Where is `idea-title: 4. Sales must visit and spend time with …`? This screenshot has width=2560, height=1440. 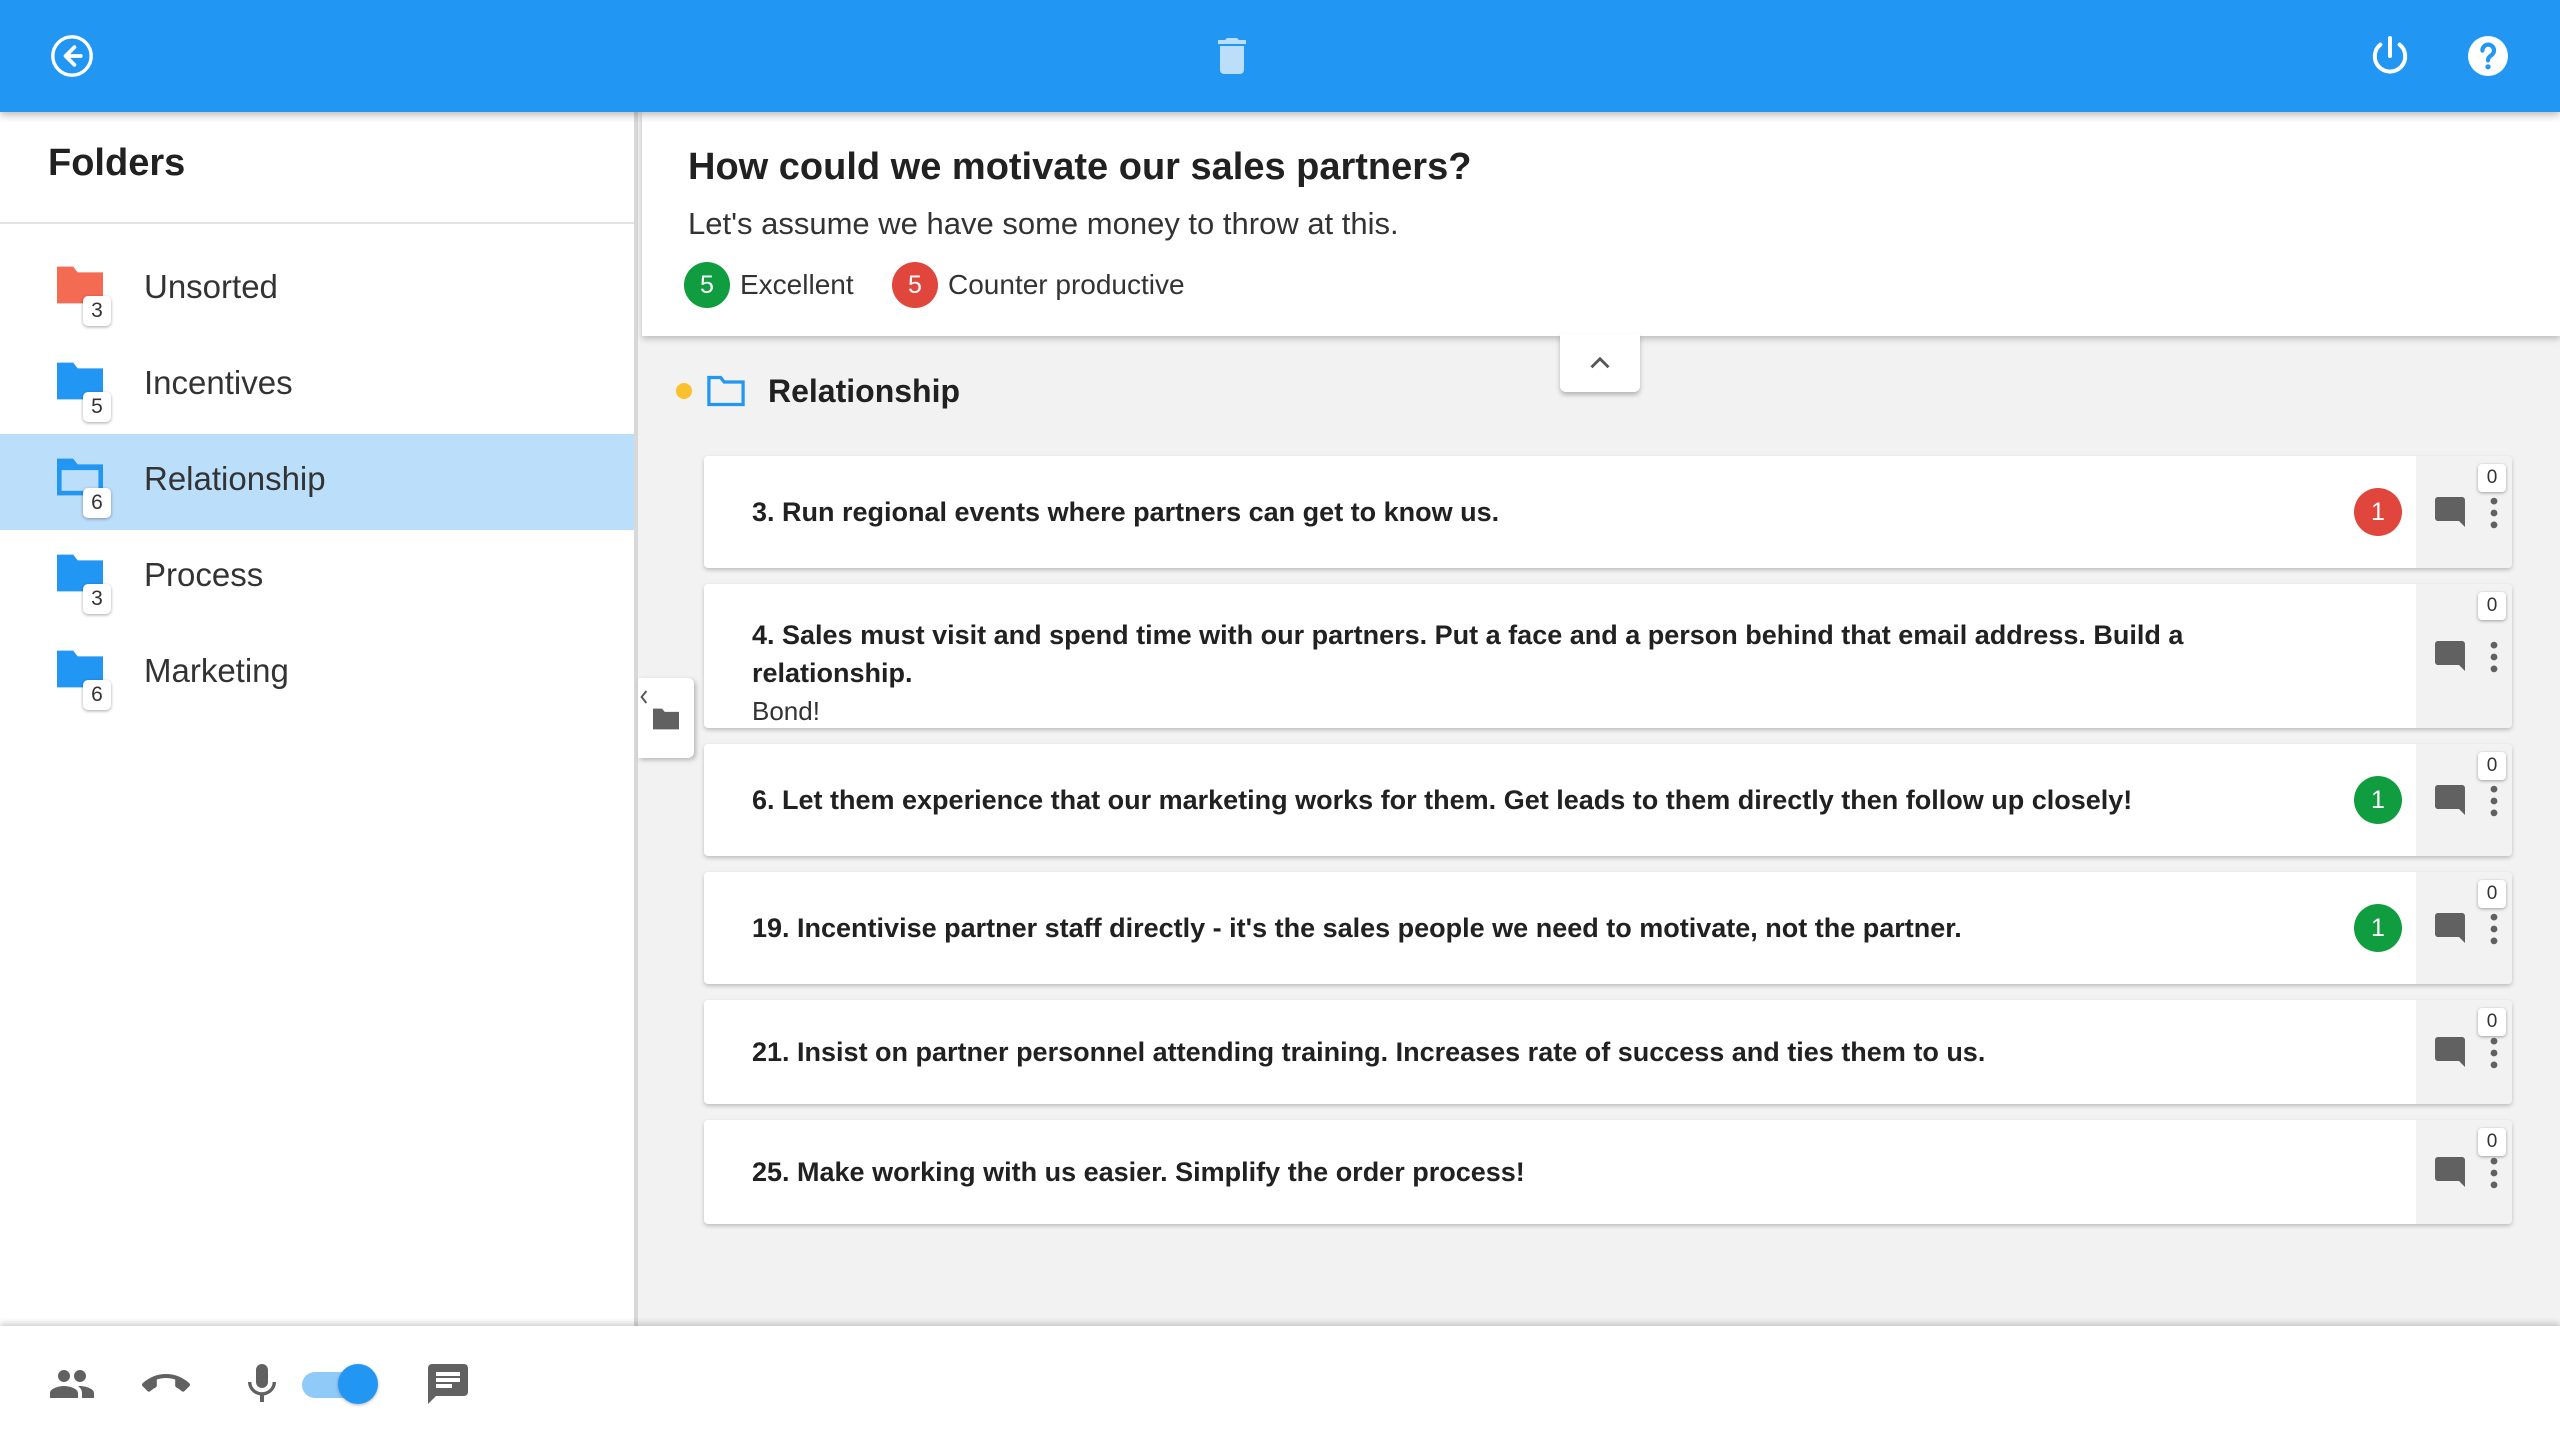 idea-title: 4. Sales must visit and spend time with … is located at coordinates (1468, 654).